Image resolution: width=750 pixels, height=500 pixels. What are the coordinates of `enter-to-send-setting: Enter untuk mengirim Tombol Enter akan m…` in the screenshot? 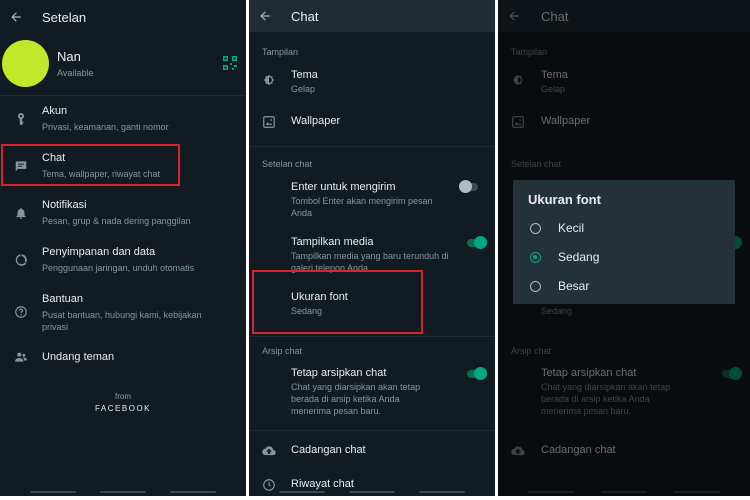 It's located at (372, 199).